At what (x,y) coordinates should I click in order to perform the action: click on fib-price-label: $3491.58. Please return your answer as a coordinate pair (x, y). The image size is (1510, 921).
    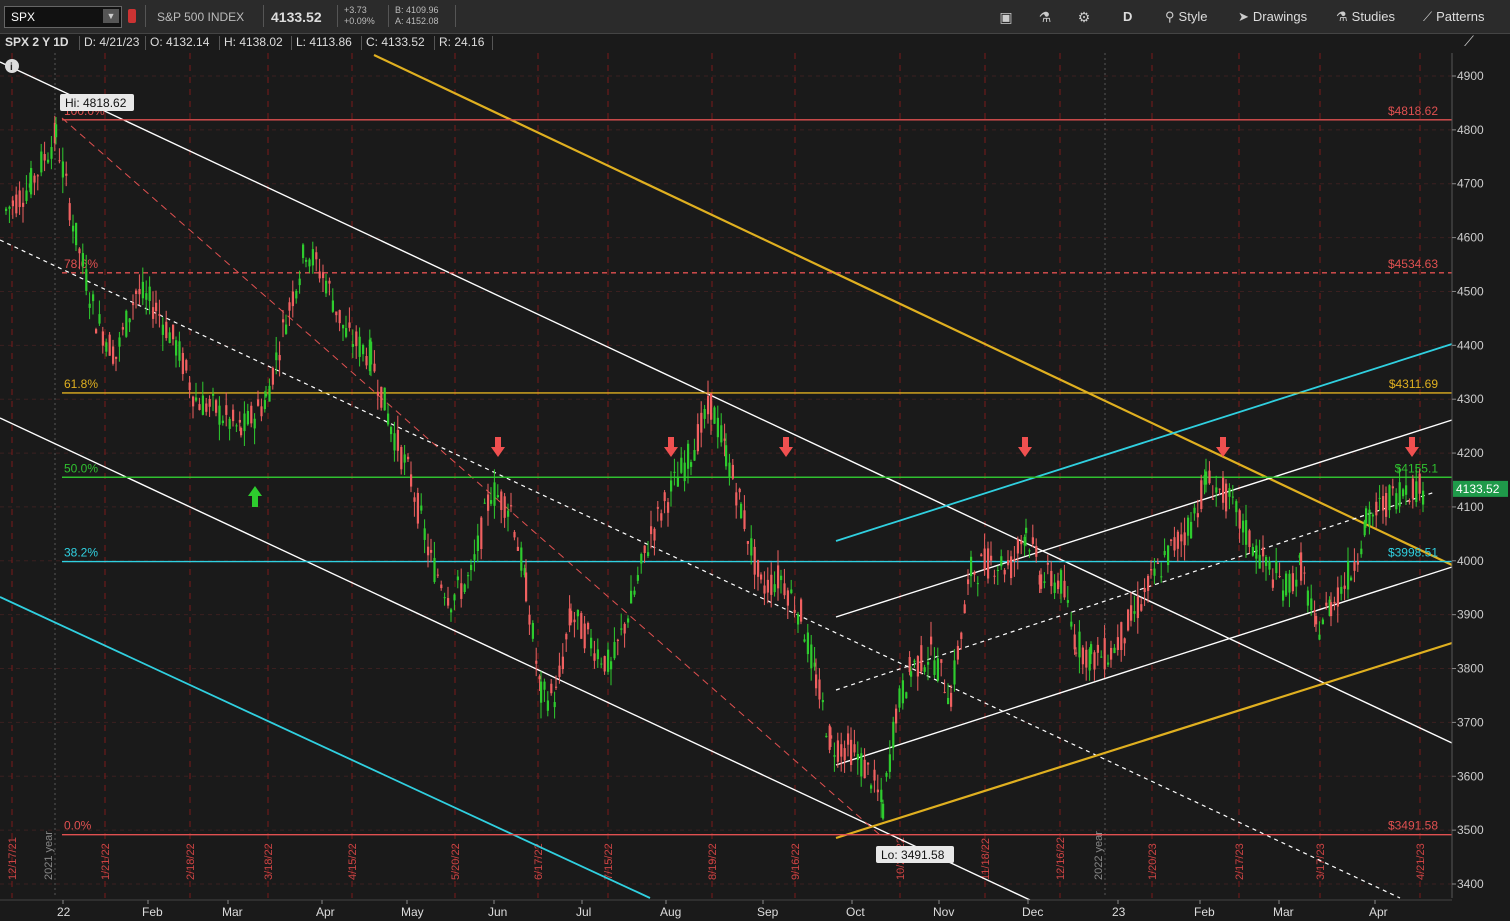
    Looking at the image, I should click on (1413, 826).